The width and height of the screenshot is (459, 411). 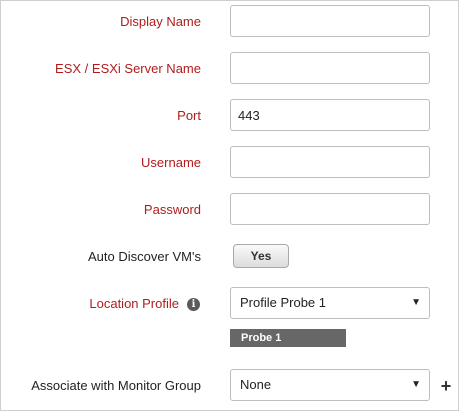 What do you see at coordinates (330, 209) in the screenshot?
I see `password-input` at bounding box center [330, 209].